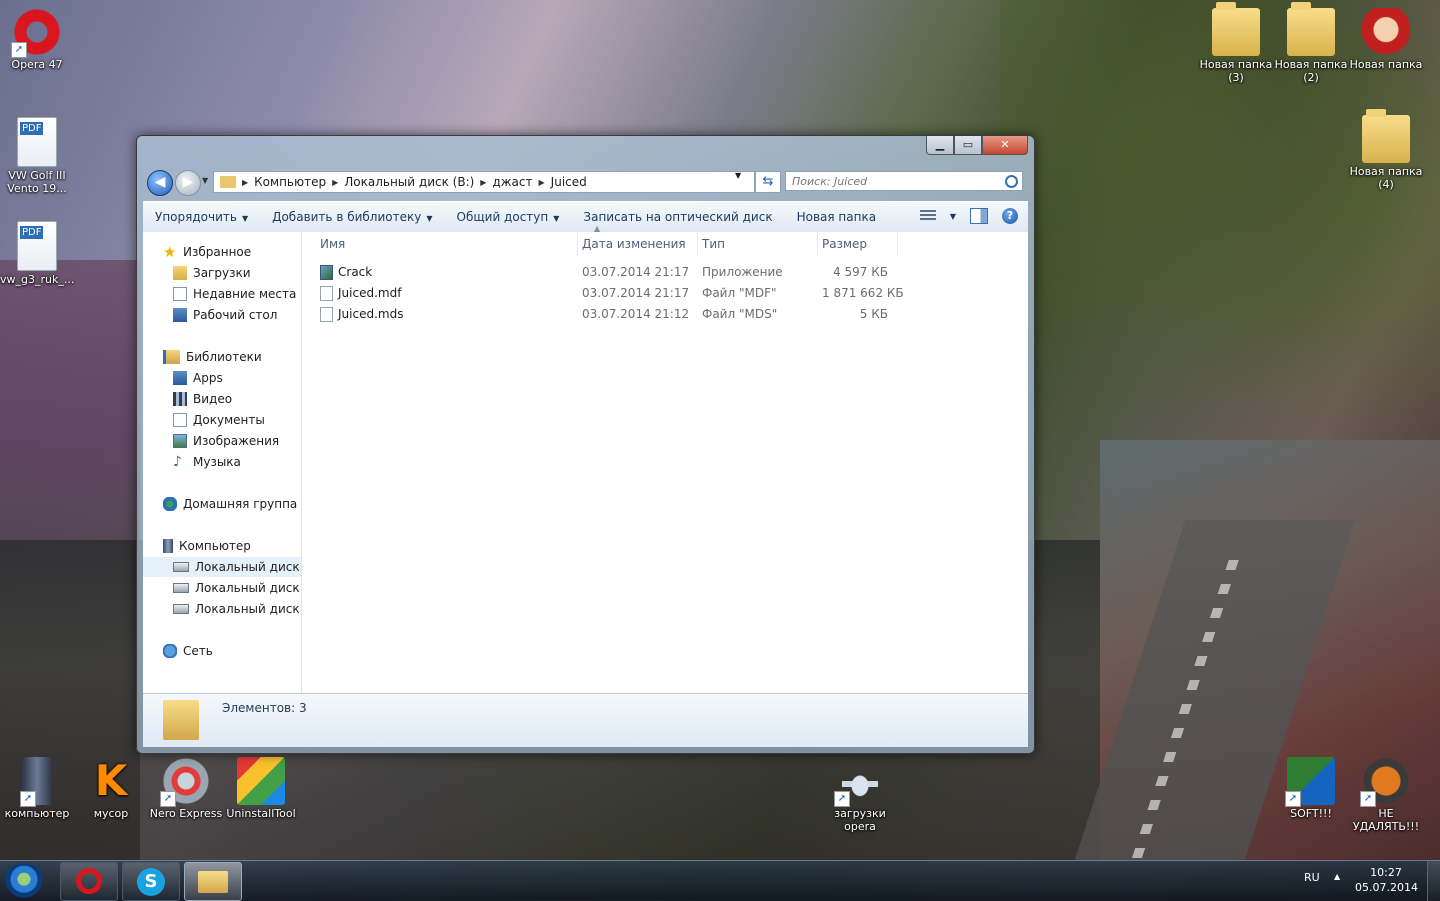 This screenshot has width=1440, height=901. I want to click on search-icon, so click(1011, 181).